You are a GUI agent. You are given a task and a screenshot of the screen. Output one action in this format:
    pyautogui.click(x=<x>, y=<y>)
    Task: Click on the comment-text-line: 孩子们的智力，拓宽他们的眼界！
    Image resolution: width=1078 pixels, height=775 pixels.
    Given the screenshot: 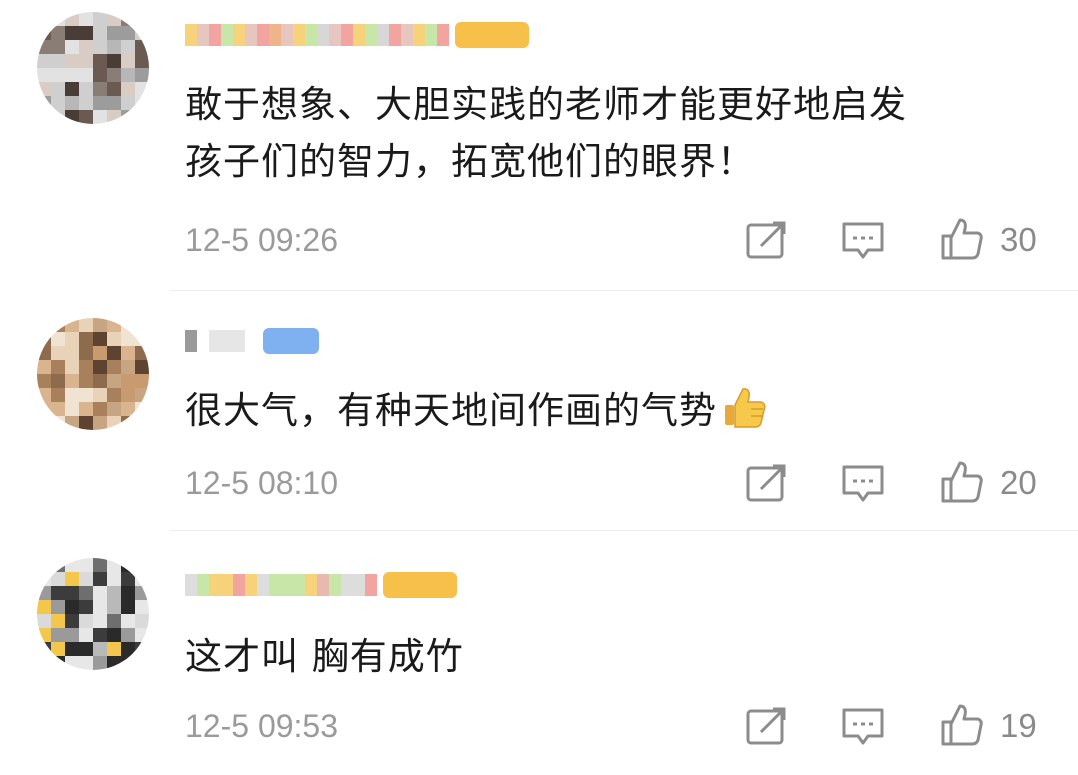 What is the action you would take?
    pyautogui.click(x=470, y=161)
    